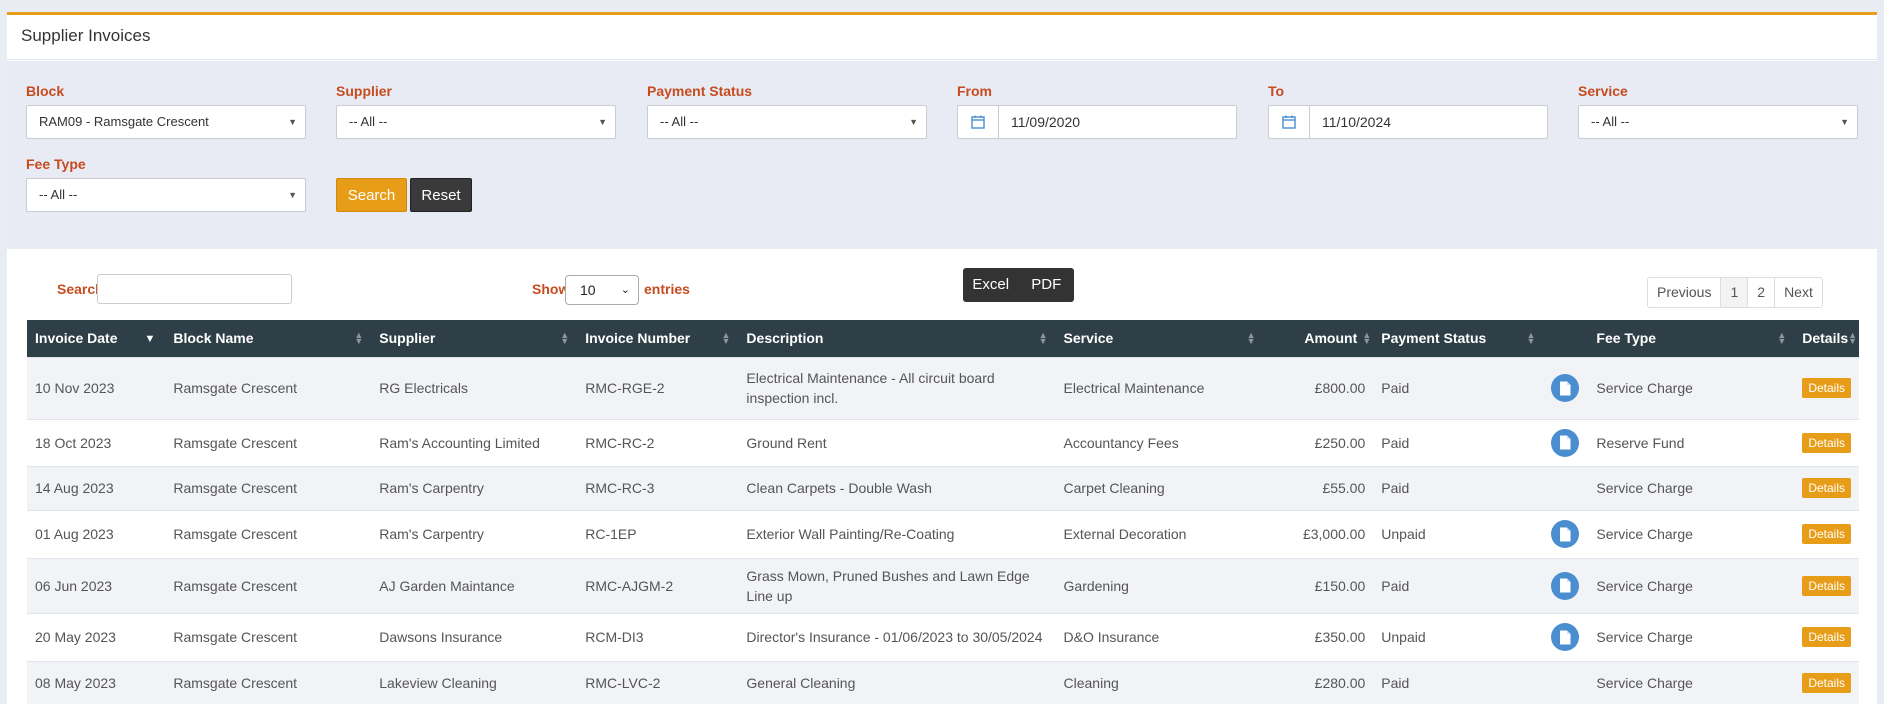  Describe the element at coordinates (441, 195) in the screenshot. I see `reset-button: Reset` at that location.